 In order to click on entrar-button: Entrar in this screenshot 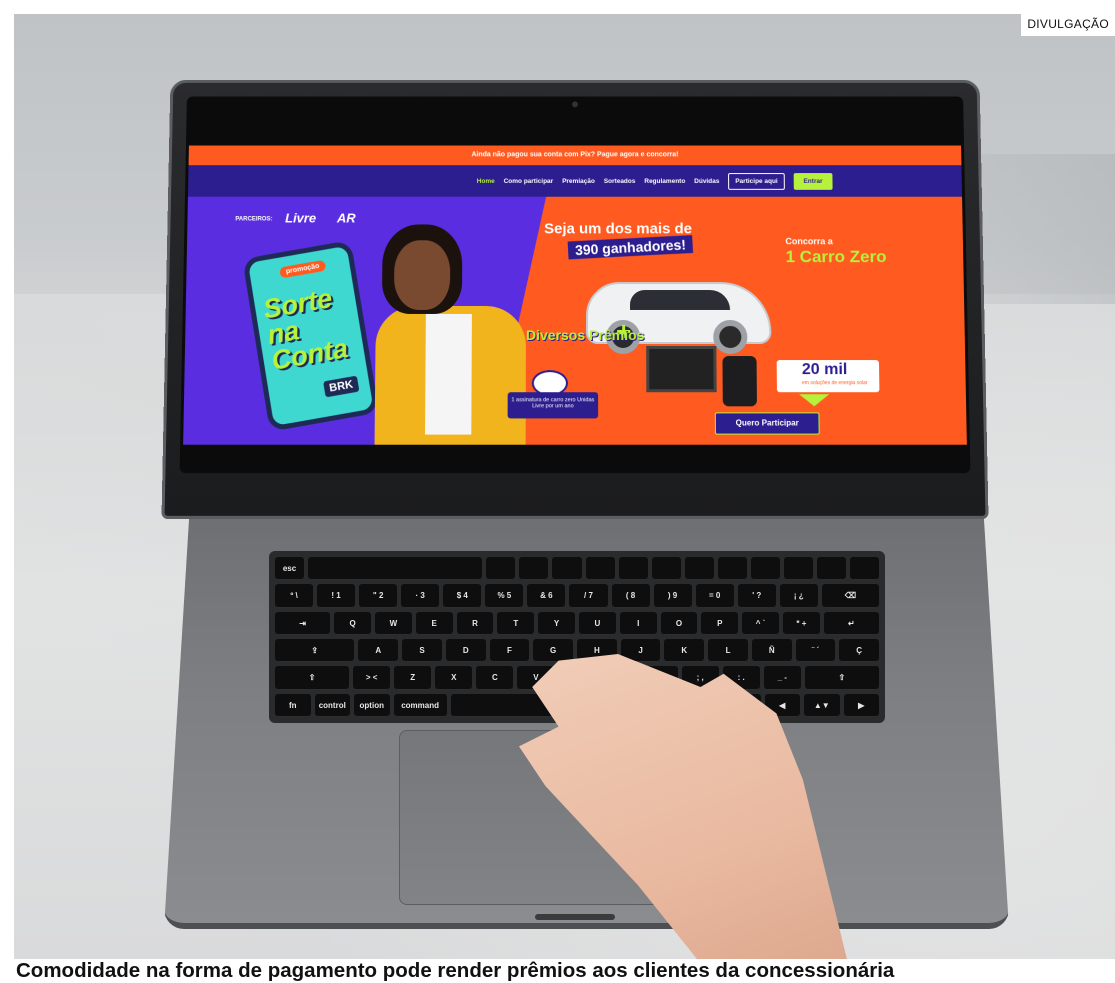, I will do `click(813, 181)`.